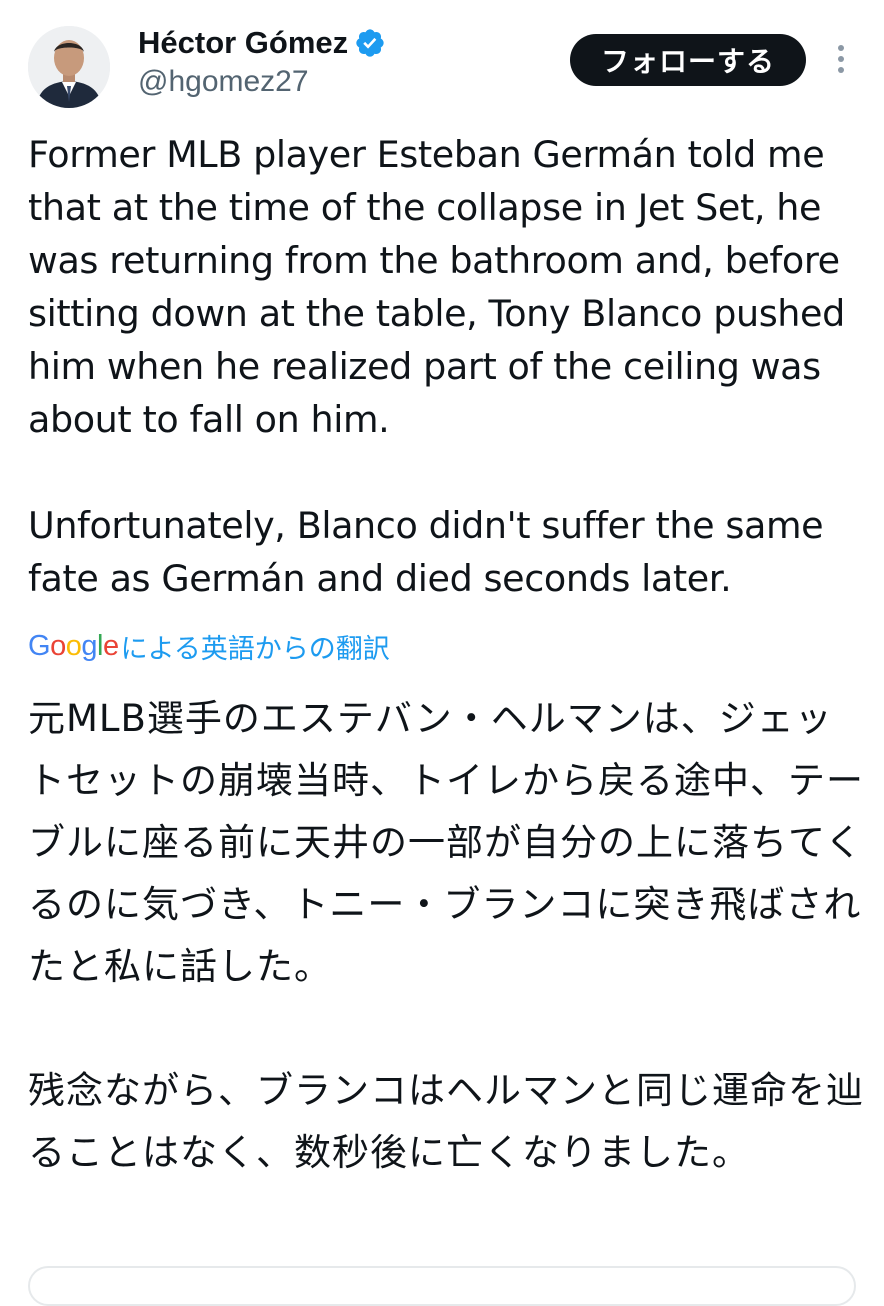 The width and height of the screenshot is (884, 1306). I want to click on translation-attribution: Google による英語からの翻訳, so click(209, 646).